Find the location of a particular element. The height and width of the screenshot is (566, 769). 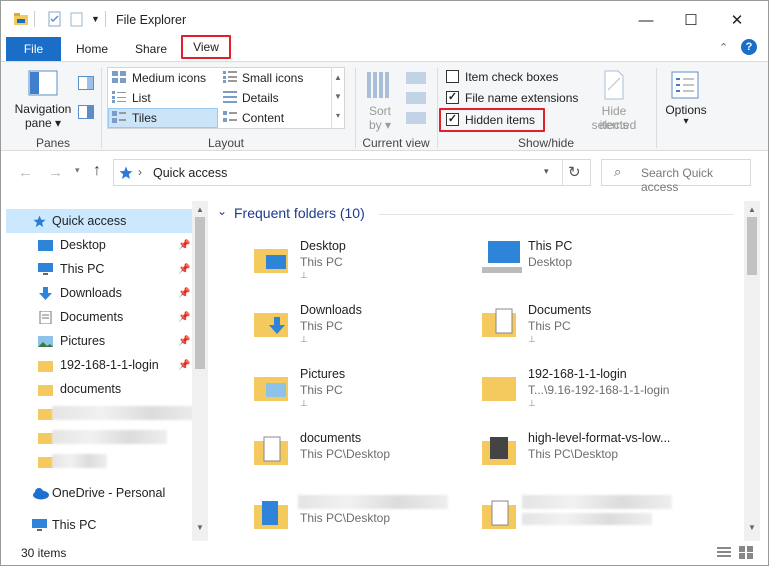

file-name-extensions-label: File name extensions is located at coordinates (522, 98).